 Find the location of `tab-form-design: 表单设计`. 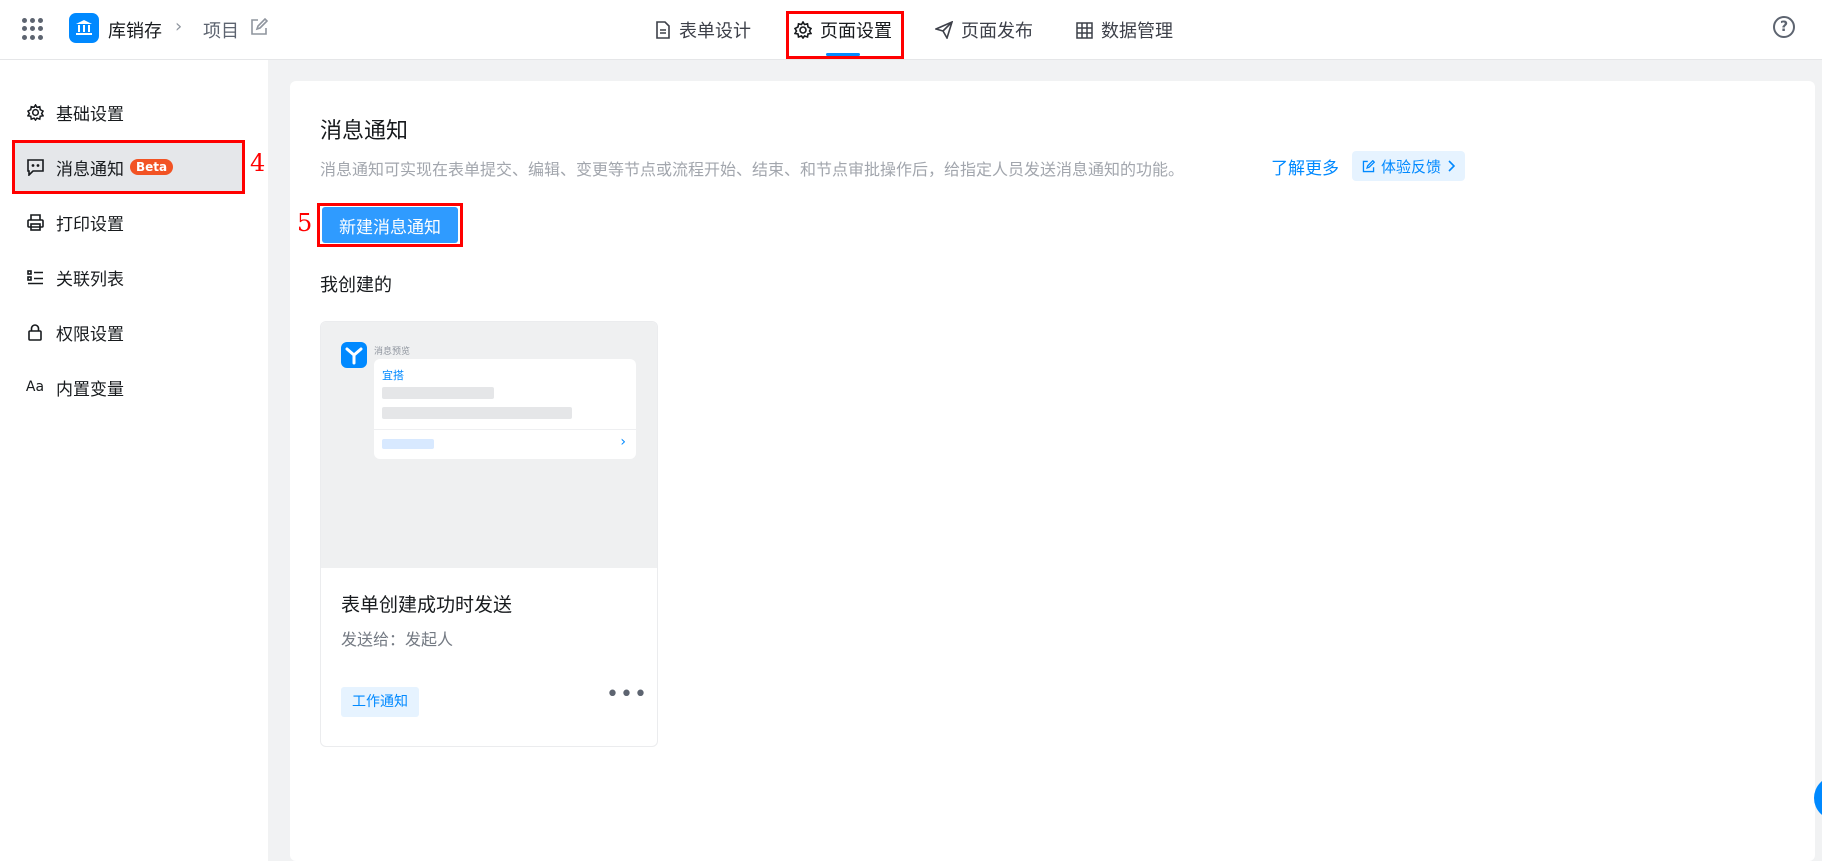

tab-form-design: 表单设计 is located at coordinates (703, 30).